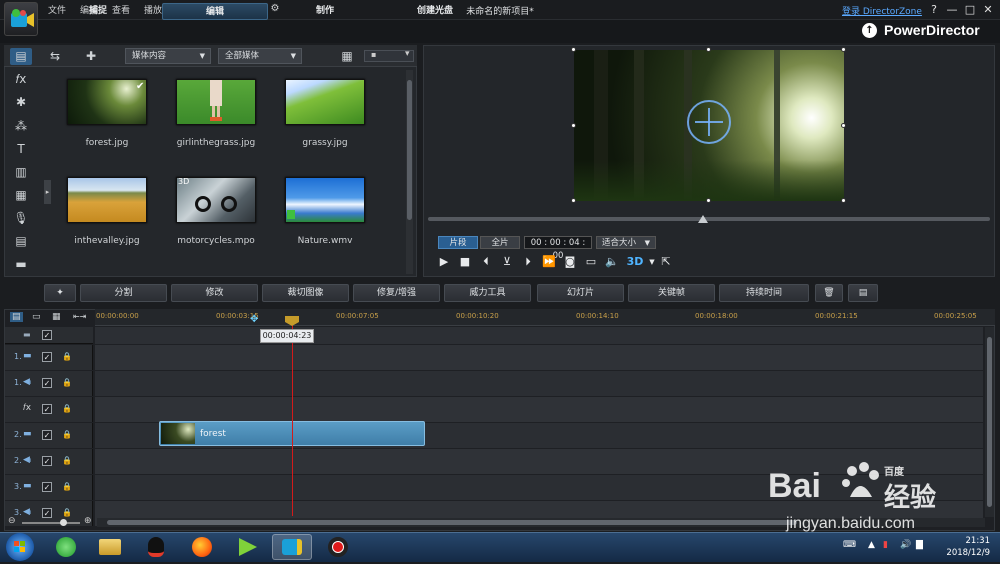 The image size is (1000, 564). What do you see at coordinates (107, 102) in the screenshot?
I see `forest-thumbnail` at bounding box center [107, 102].